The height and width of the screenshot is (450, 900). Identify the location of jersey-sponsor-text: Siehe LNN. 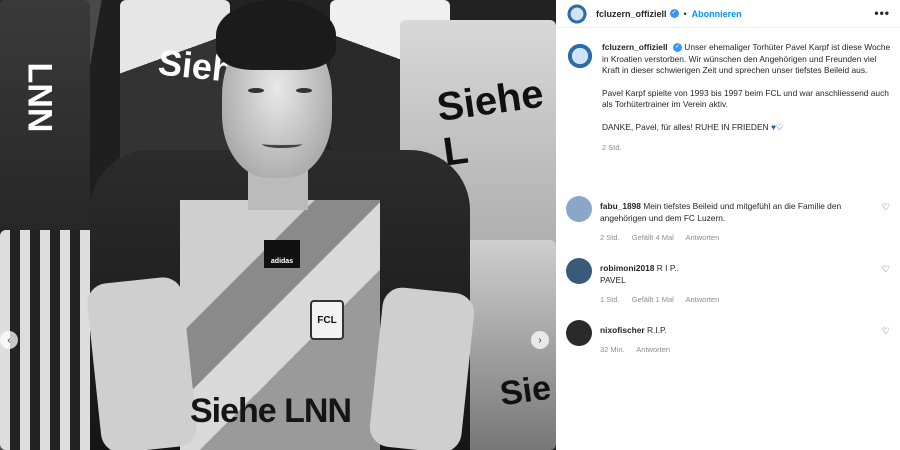
(271, 411).